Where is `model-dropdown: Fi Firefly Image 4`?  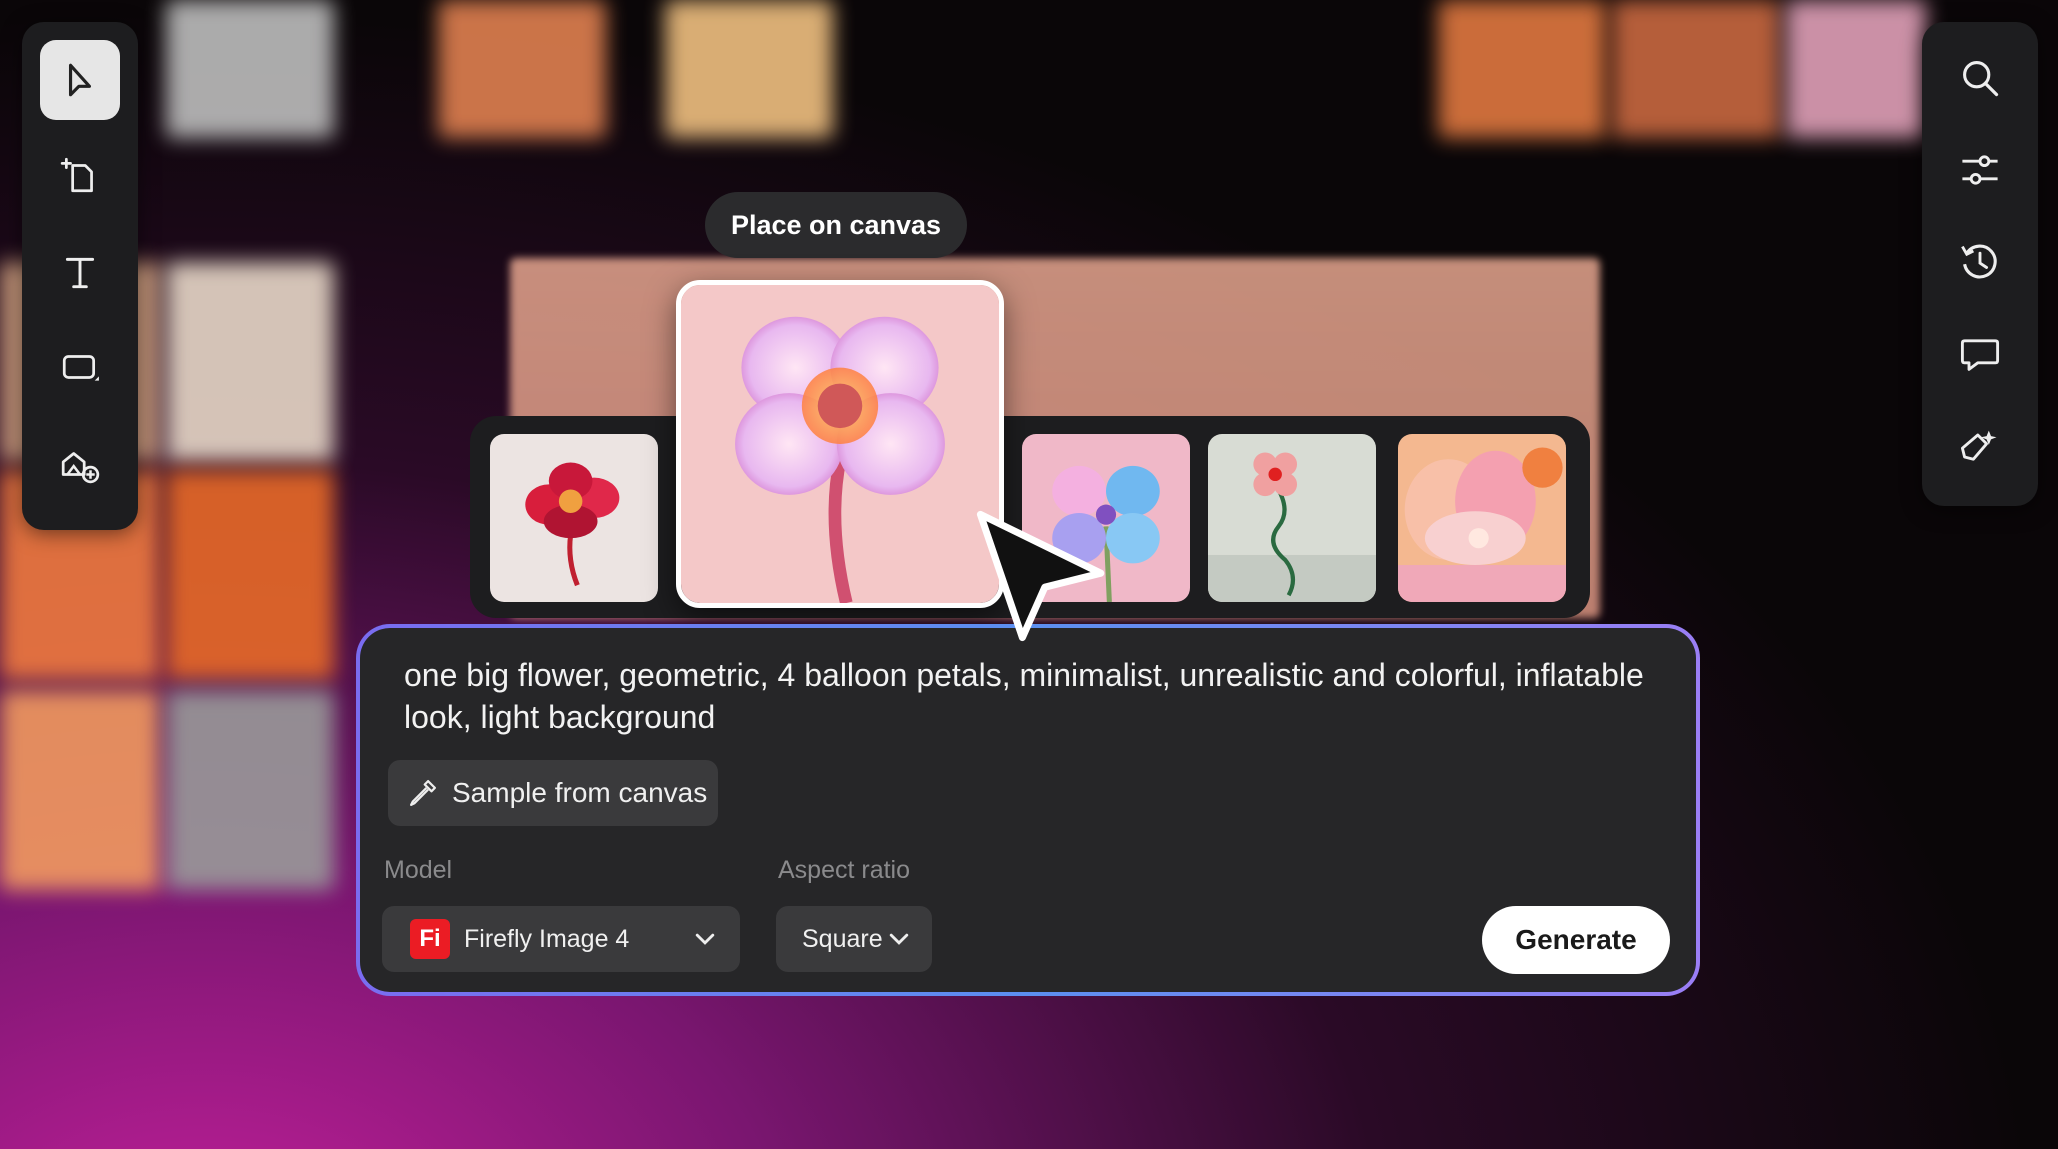 model-dropdown: Fi Firefly Image 4 is located at coordinates (561, 939).